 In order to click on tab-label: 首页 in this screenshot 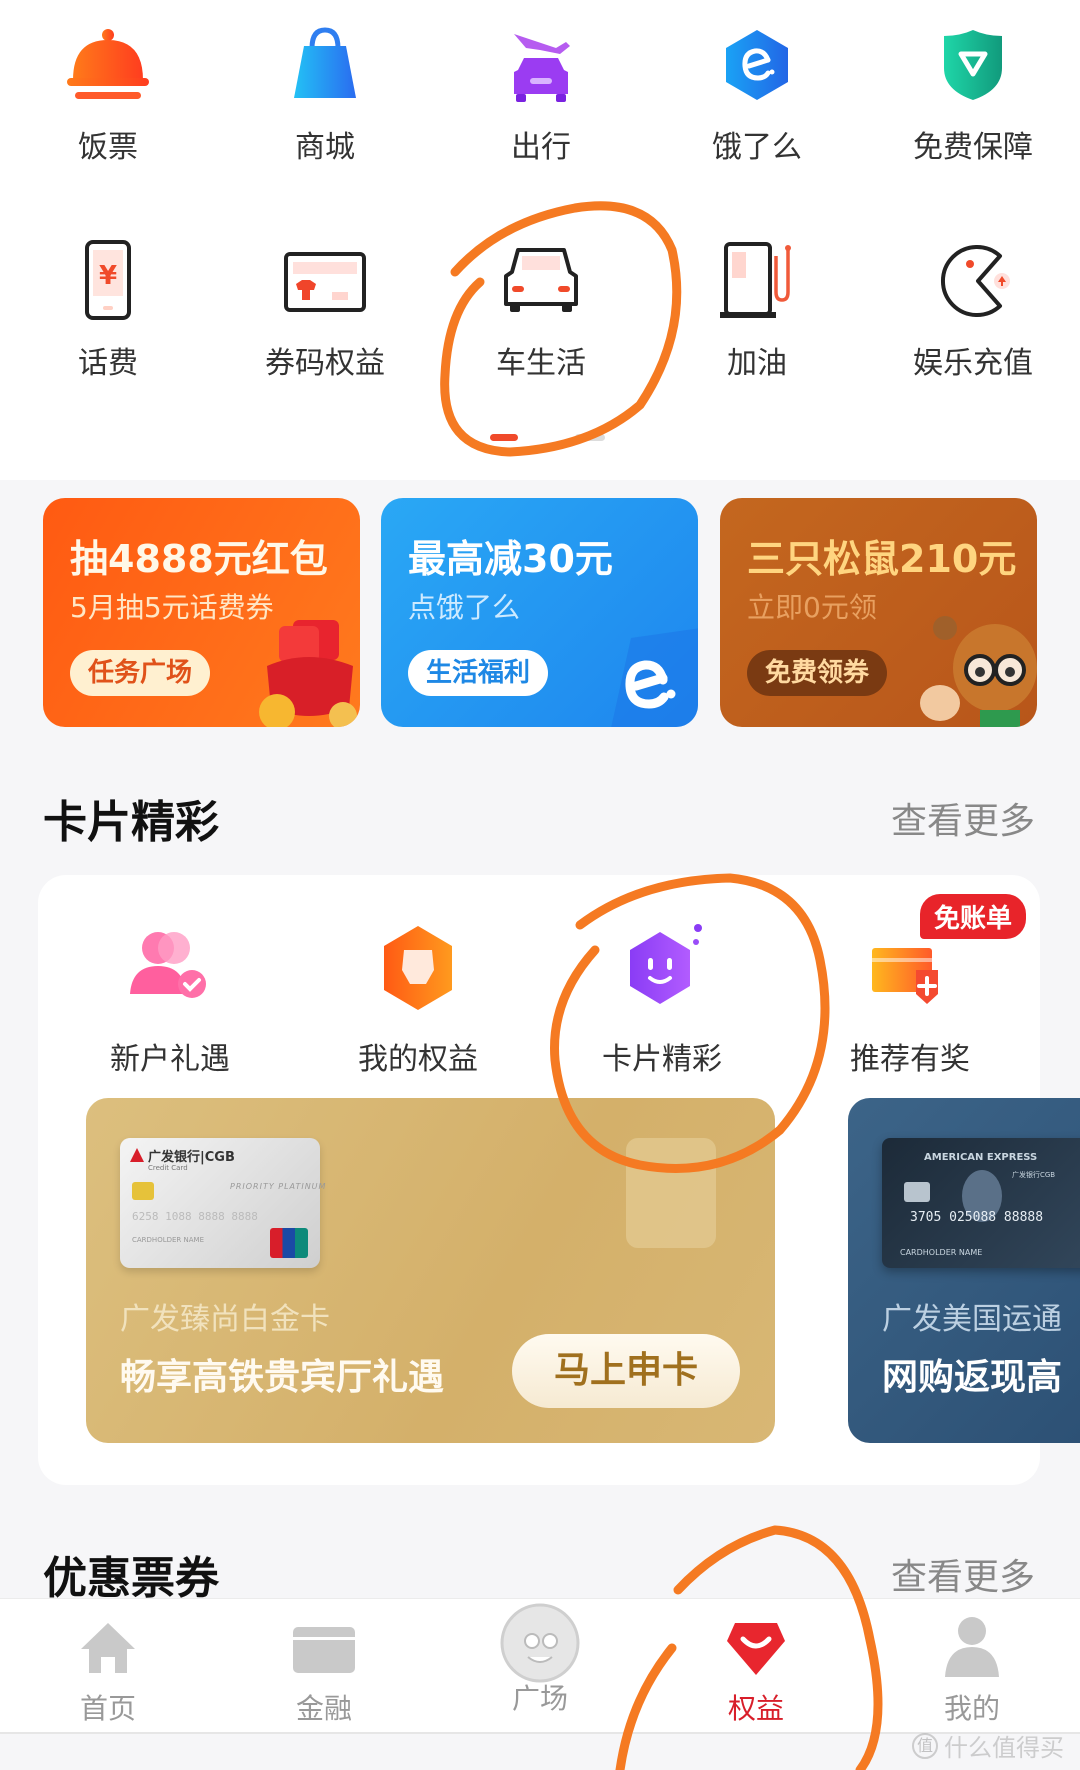, I will do `click(107, 1708)`.